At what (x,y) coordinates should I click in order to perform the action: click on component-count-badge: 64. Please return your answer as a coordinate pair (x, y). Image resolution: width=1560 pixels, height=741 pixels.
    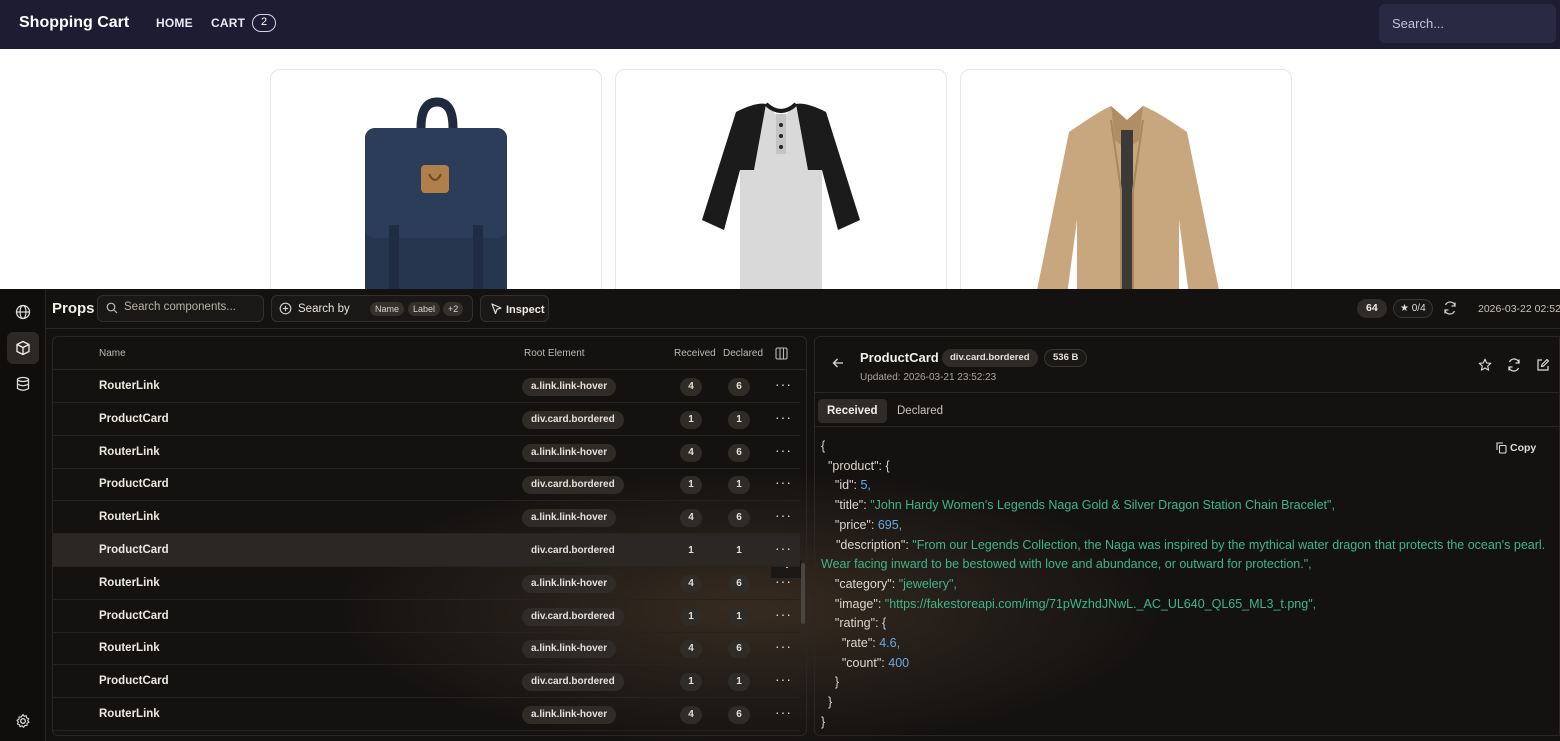
    Looking at the image, I should click on (1372, 308).